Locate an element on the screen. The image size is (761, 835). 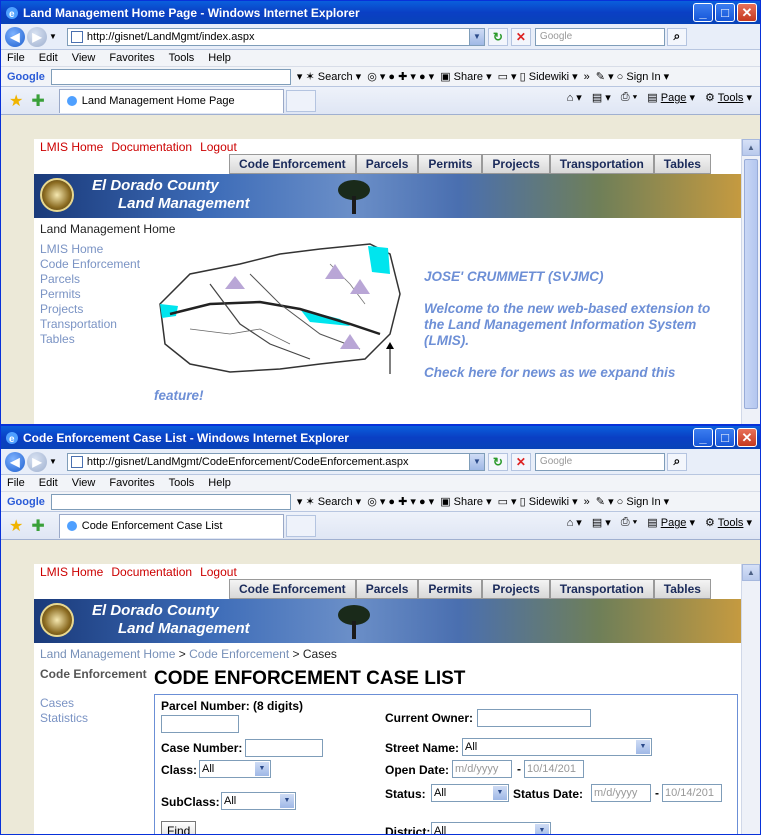
class-select: All ▼ is located at coordinates (235, 769).